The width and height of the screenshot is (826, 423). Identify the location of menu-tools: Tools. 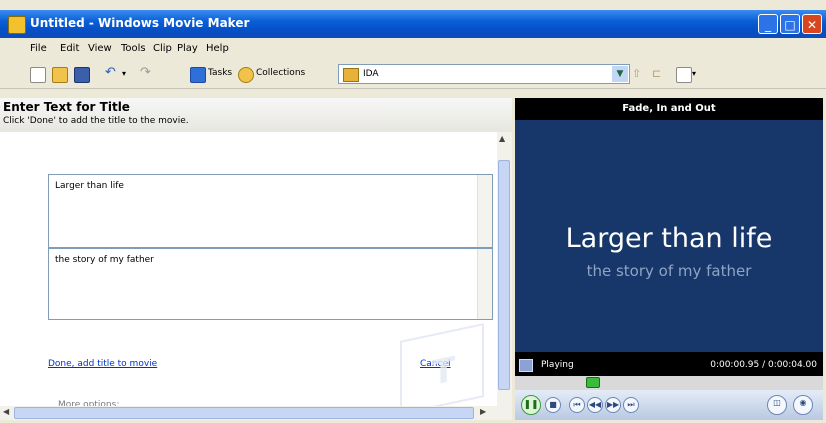
(133, 48).